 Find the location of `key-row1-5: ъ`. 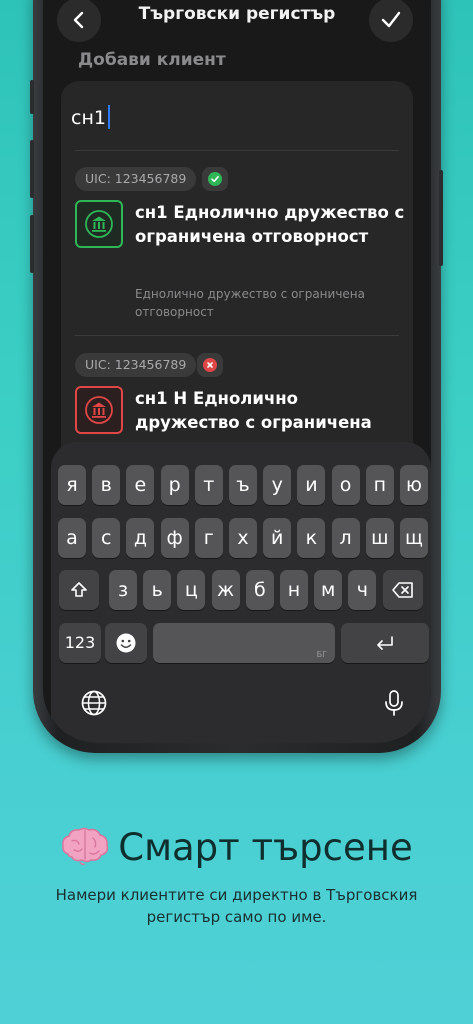

key-row1-5: ъ is located at coordinates (243, 485).